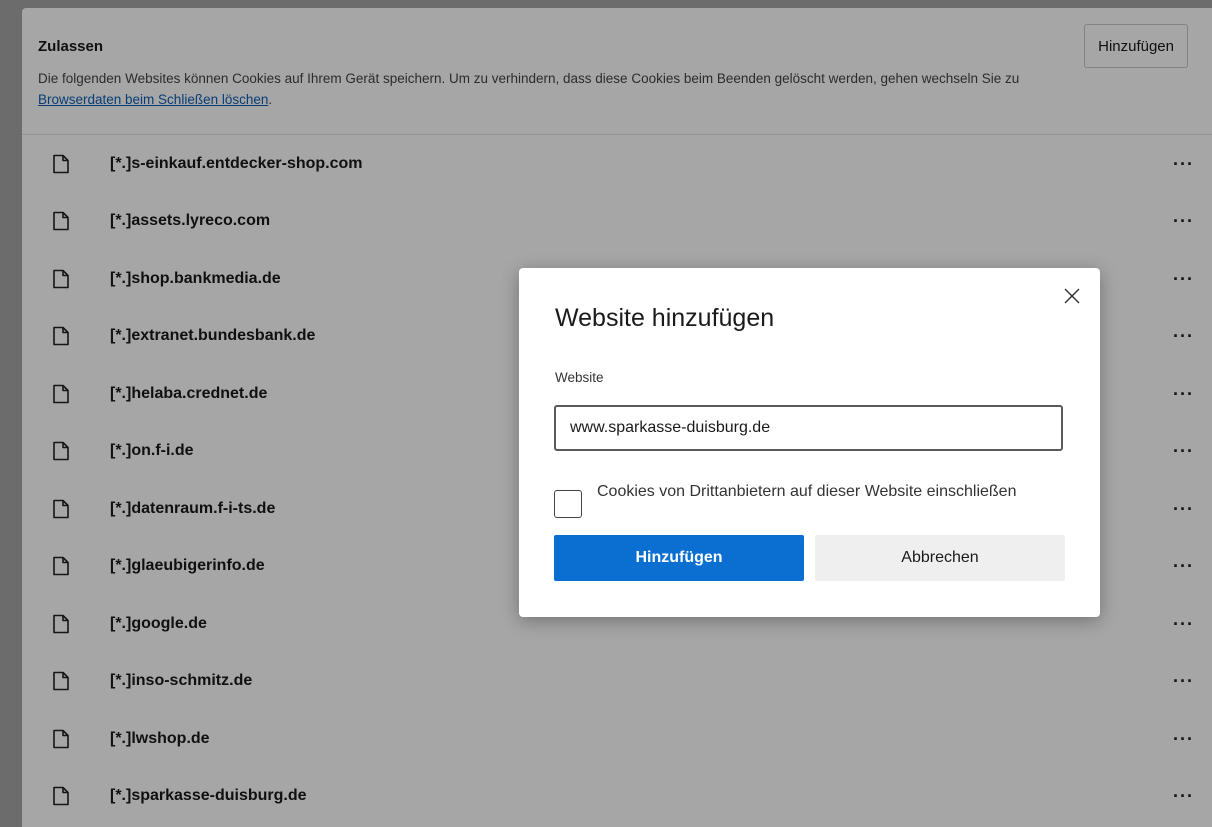  What do you see at coordinates (1072, 296) in the screenshot?
I see `close-icon` at bounding box center [1072, 296].